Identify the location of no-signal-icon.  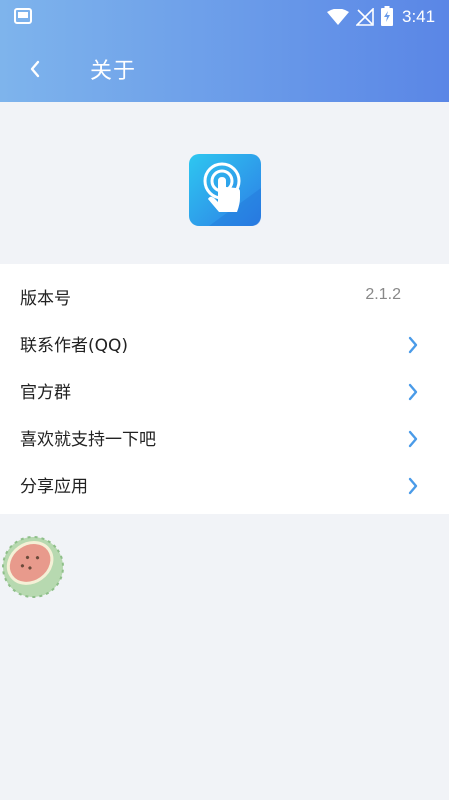
(365, 17).